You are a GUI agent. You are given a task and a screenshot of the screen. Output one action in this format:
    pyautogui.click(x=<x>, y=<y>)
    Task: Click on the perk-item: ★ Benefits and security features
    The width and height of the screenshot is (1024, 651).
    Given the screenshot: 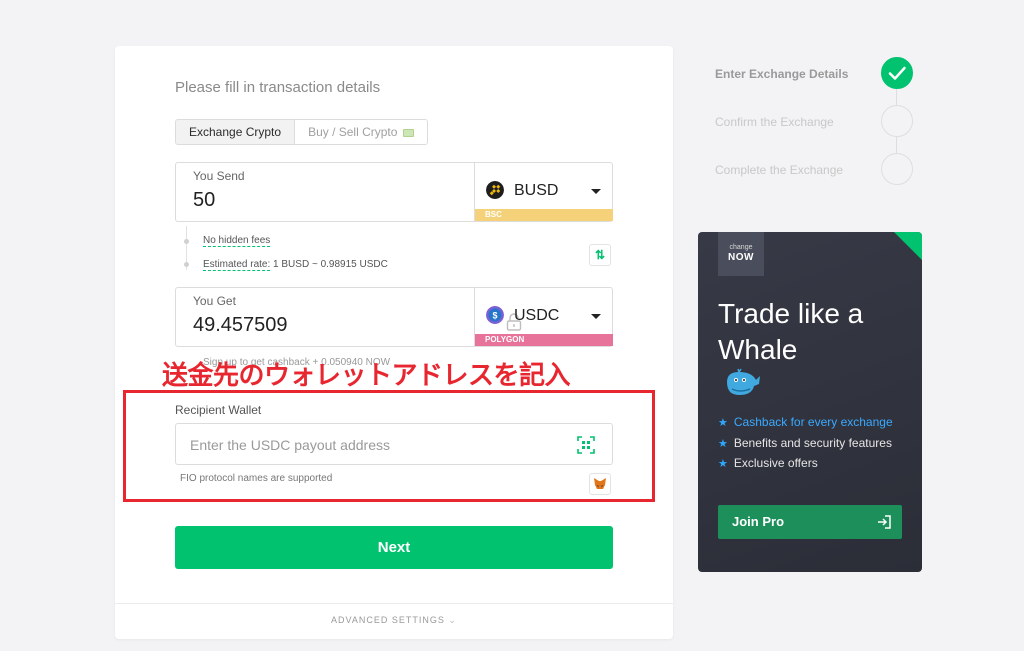 What is the action you would take?
    pyautogui.click(x=805, y=443)
    